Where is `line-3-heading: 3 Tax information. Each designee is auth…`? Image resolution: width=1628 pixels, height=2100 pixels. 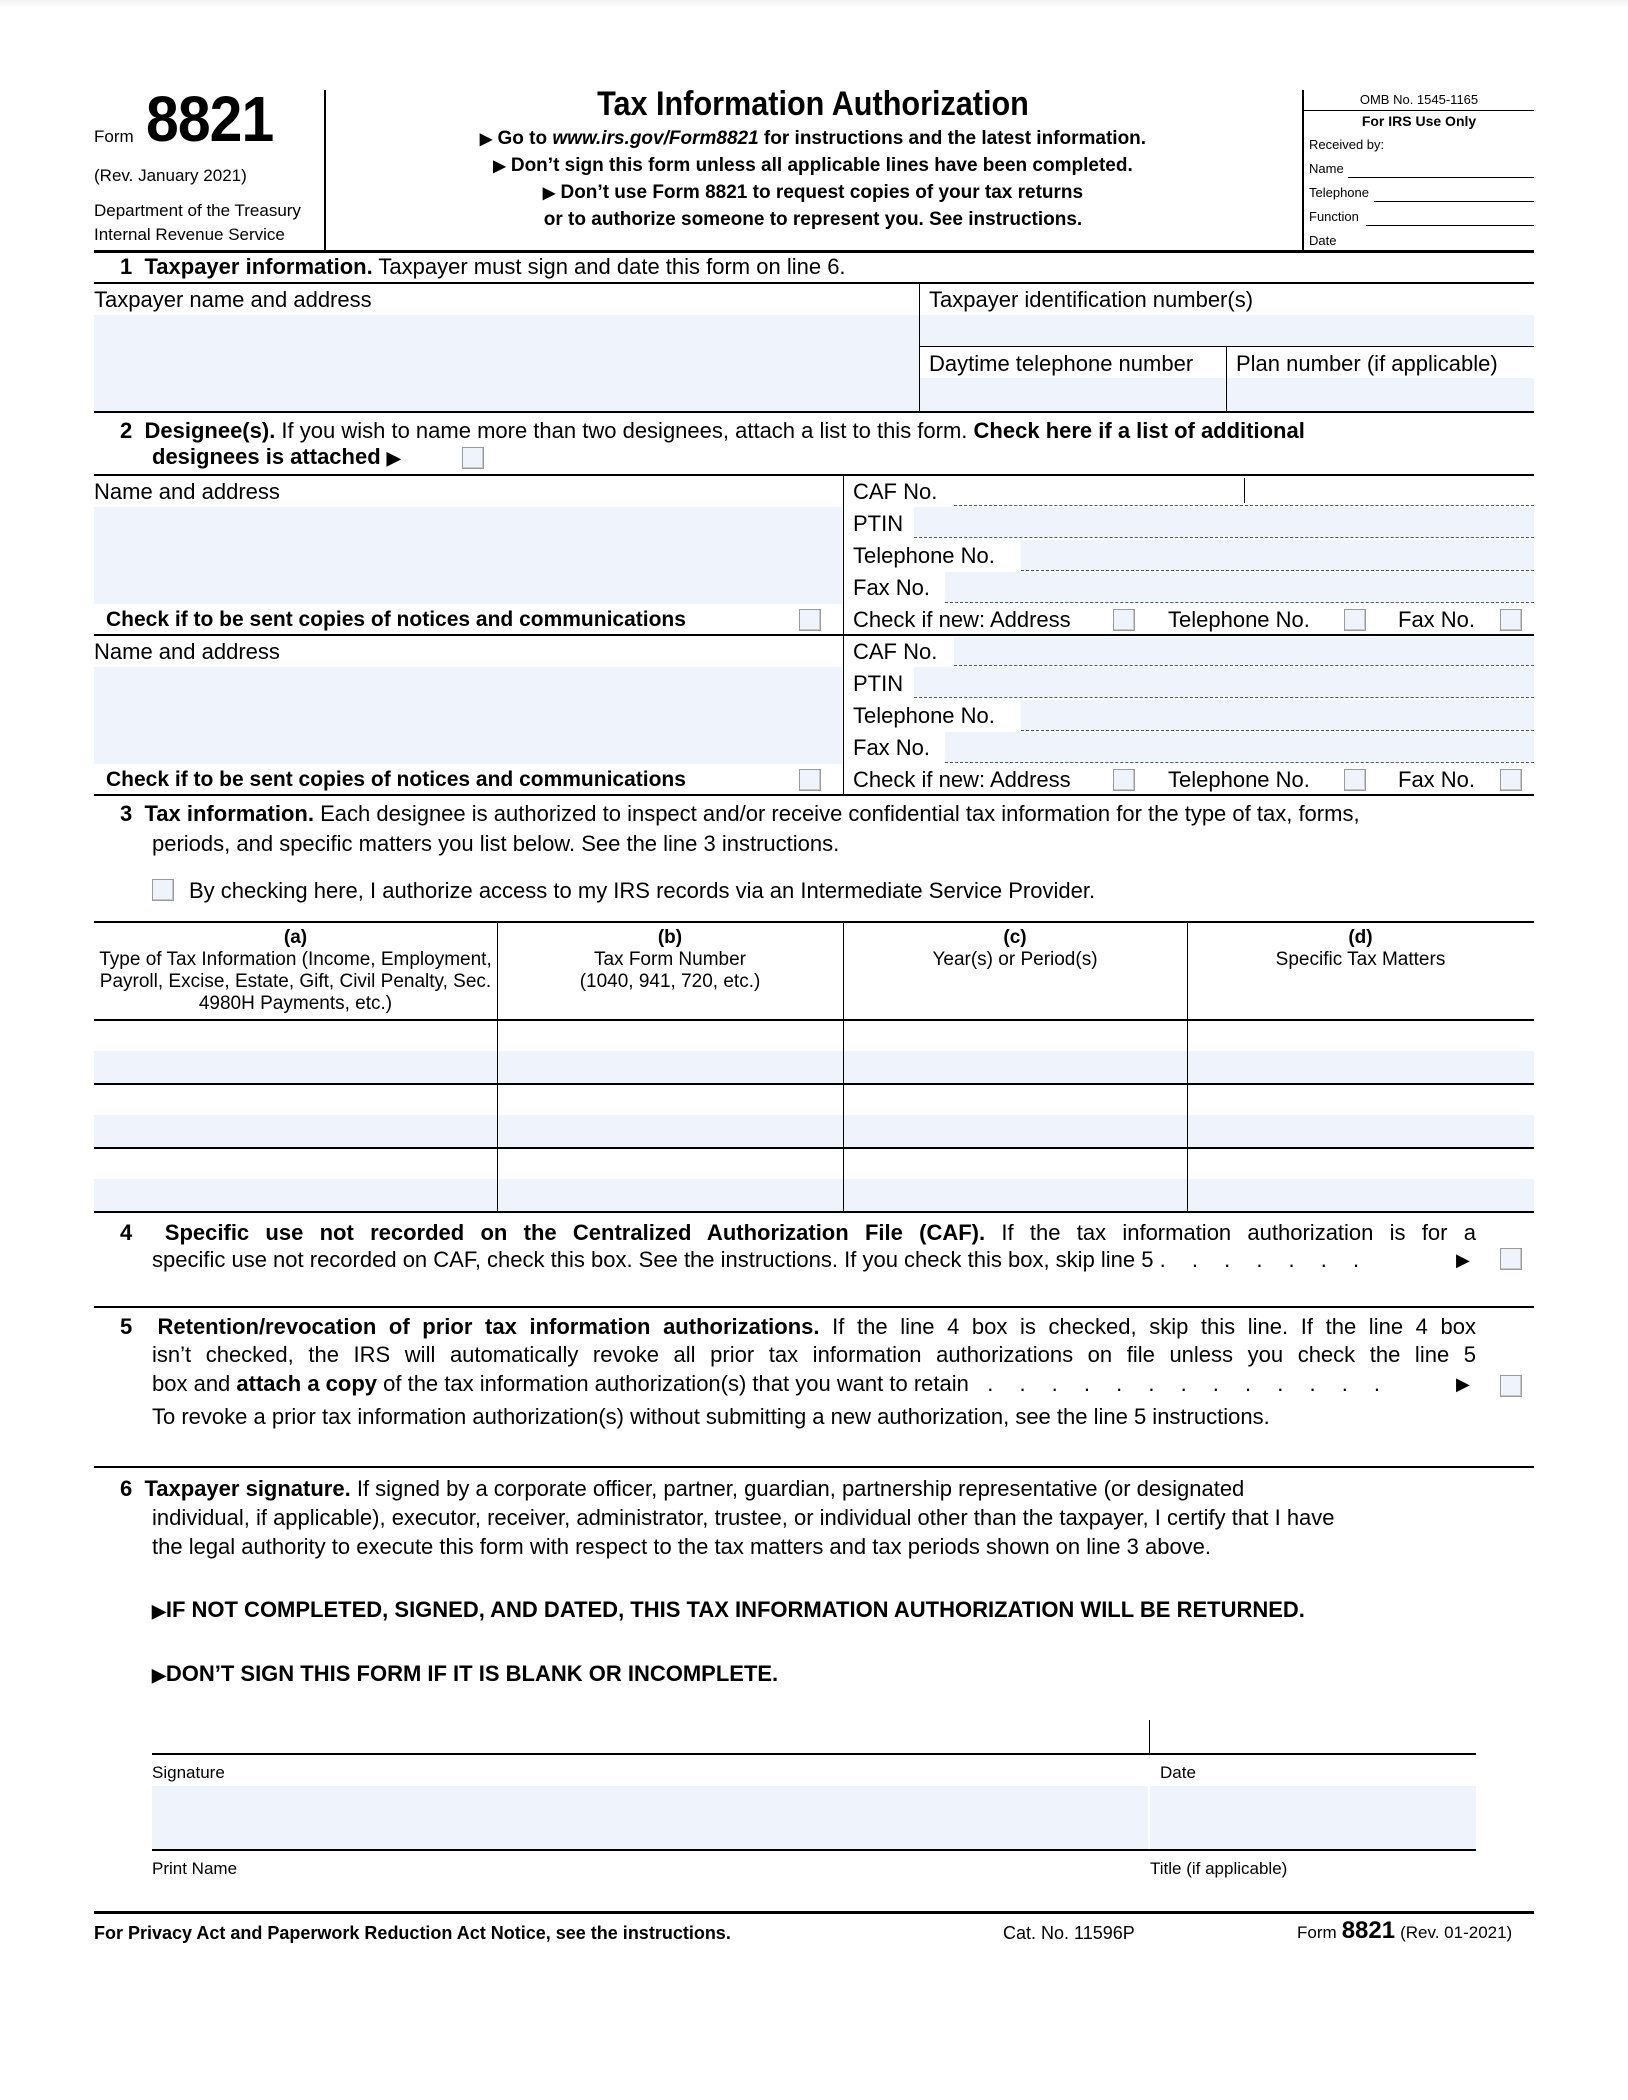 line-3-heading: 3 Tax information. Each designee is auth… is located at coordinates (740, 813).